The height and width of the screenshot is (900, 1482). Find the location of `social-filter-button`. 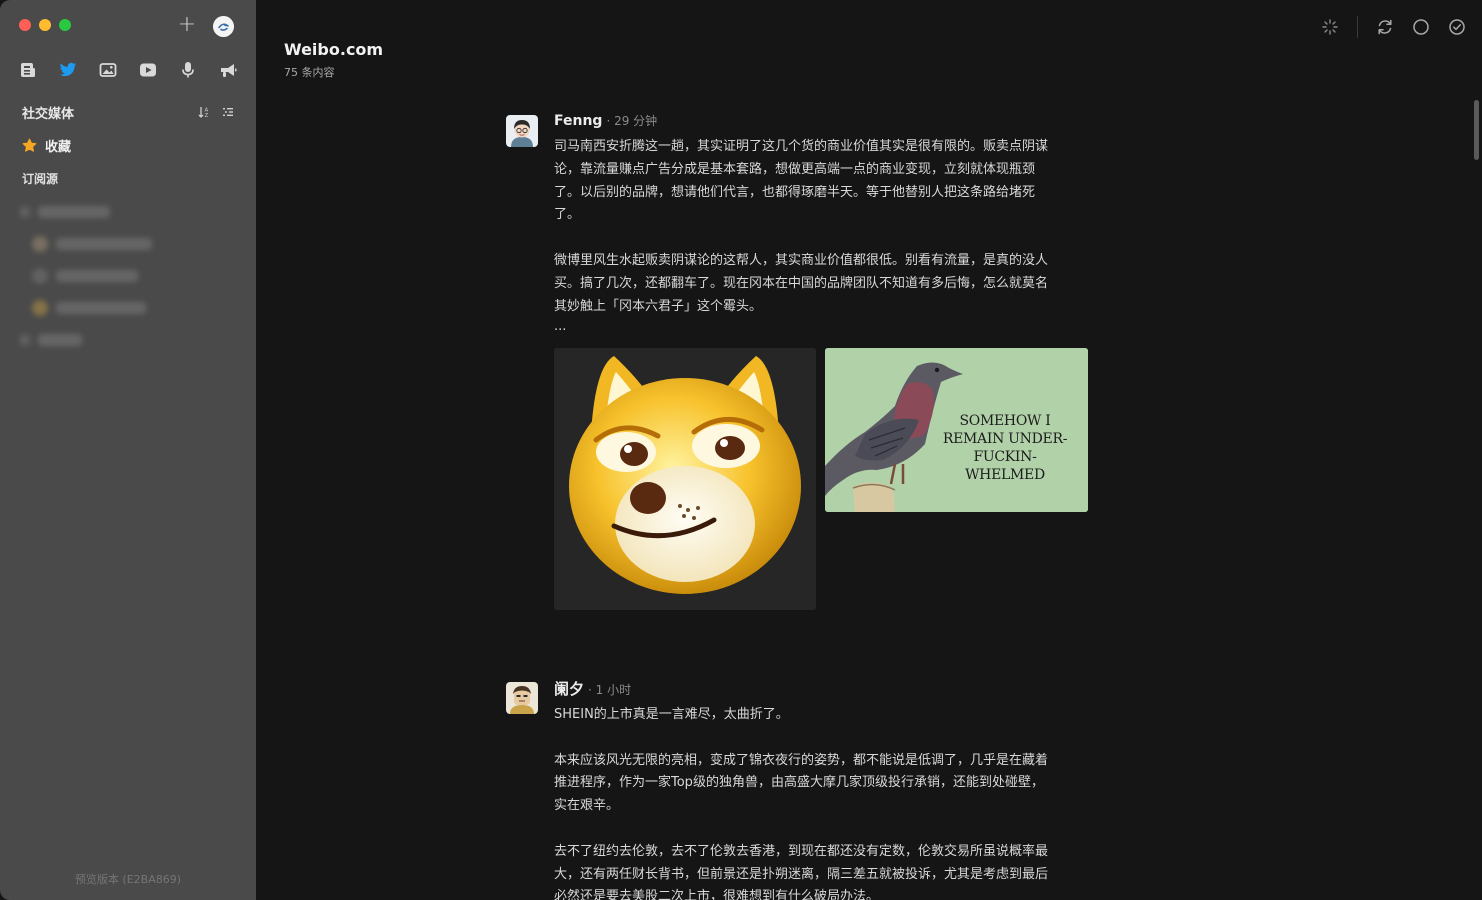

social-filter-button is located at coordinates (68, 70).